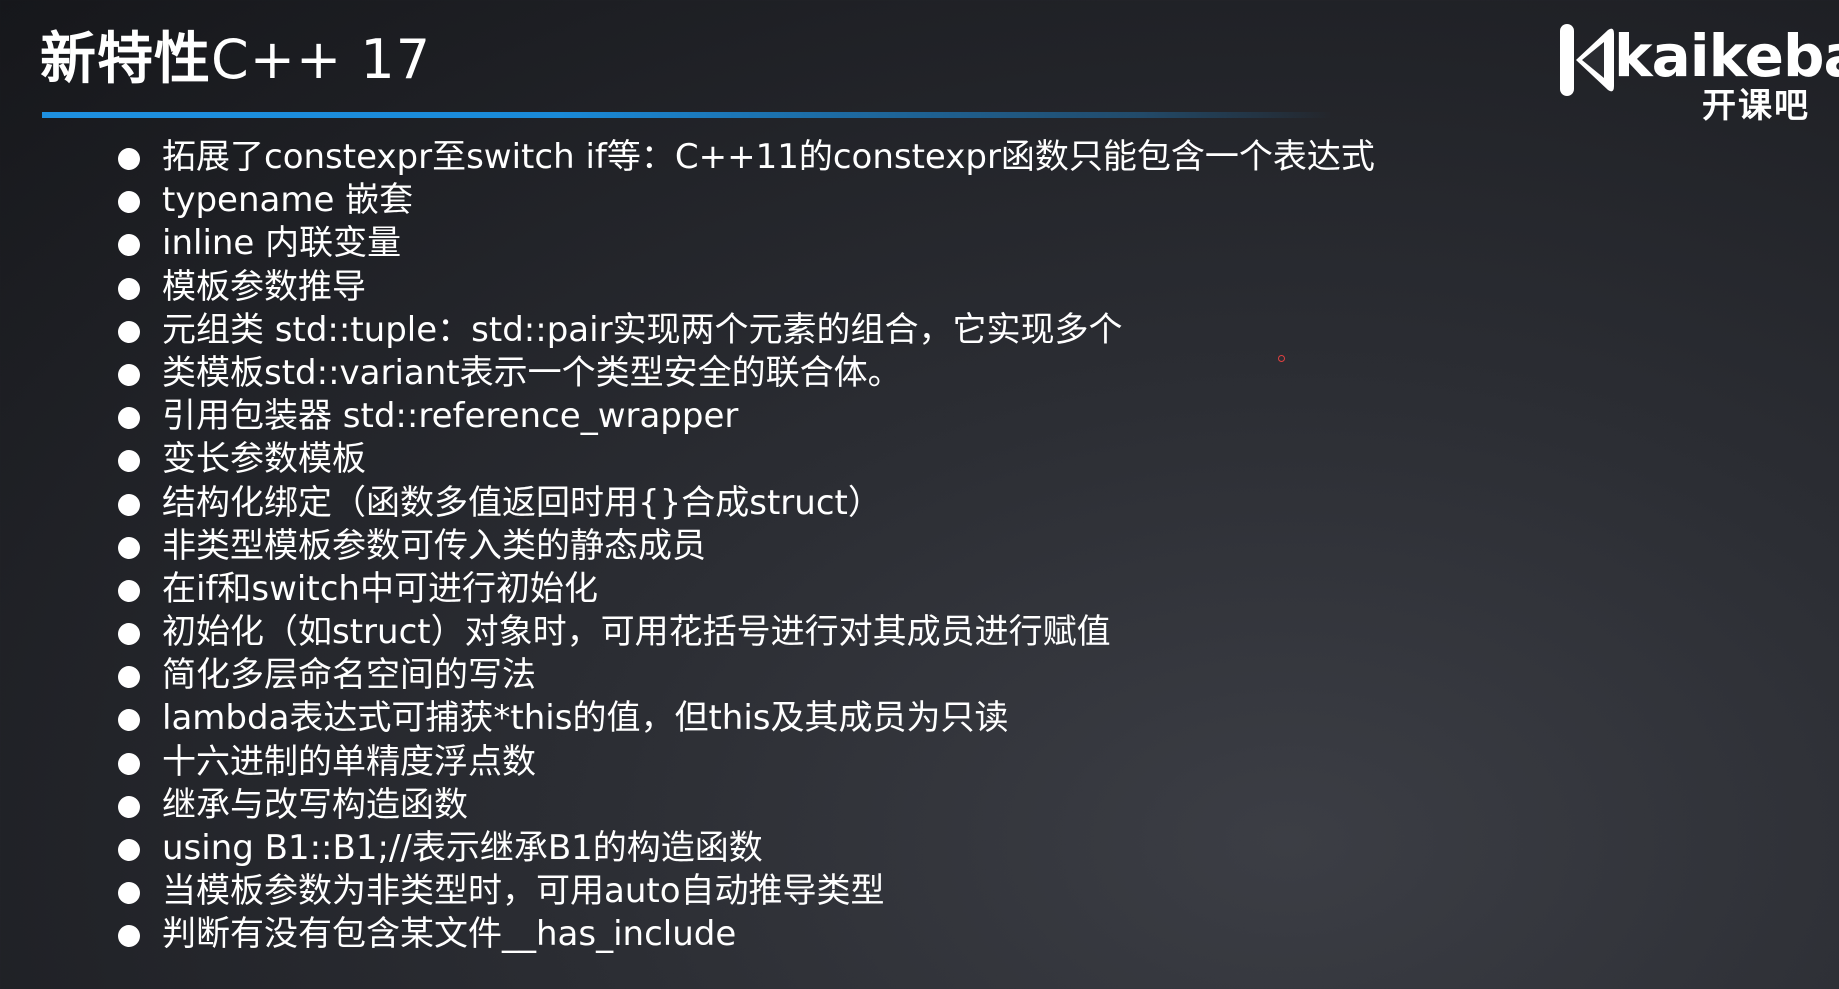 The width and height of the screenshot is (1839, 989). I want to click on list-item-text: 初始化（如struct）对象时，可用花括号进行对其成员进行赋值, so click(636, 632).